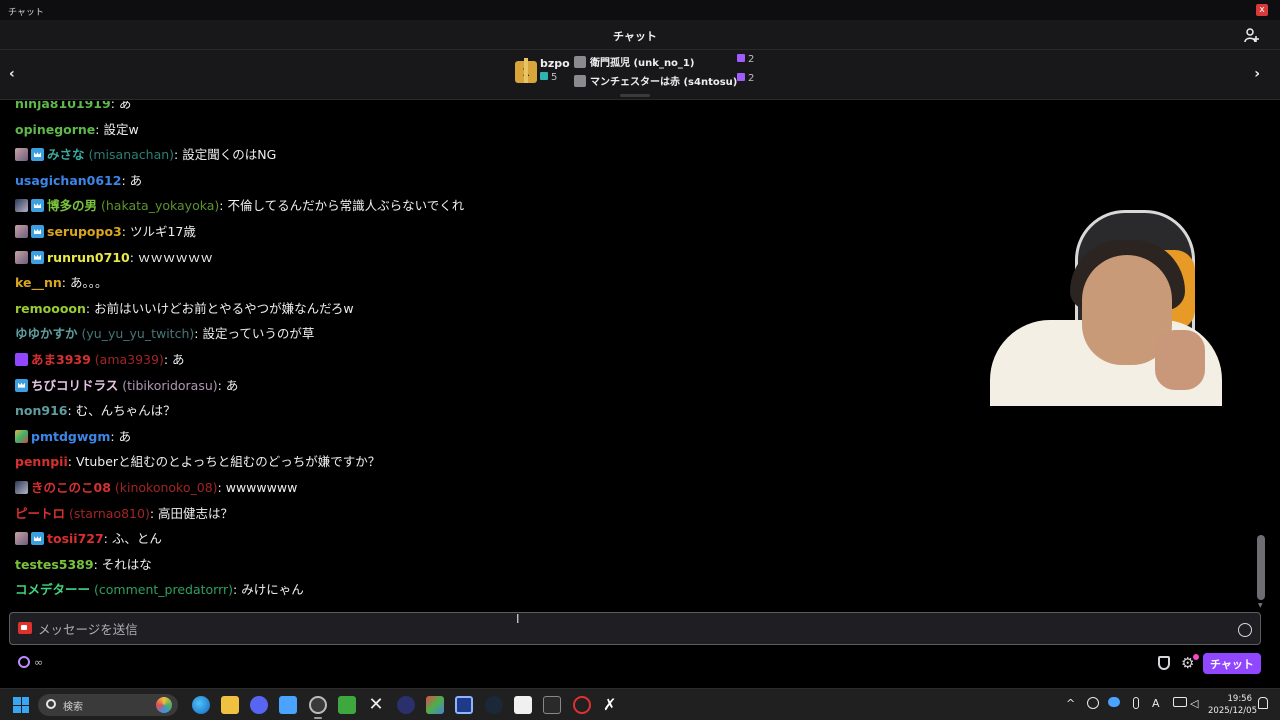  Describe the element at coordinates (72, 205) in the screenshot. I see `chat-username: 博多の男` at that location.